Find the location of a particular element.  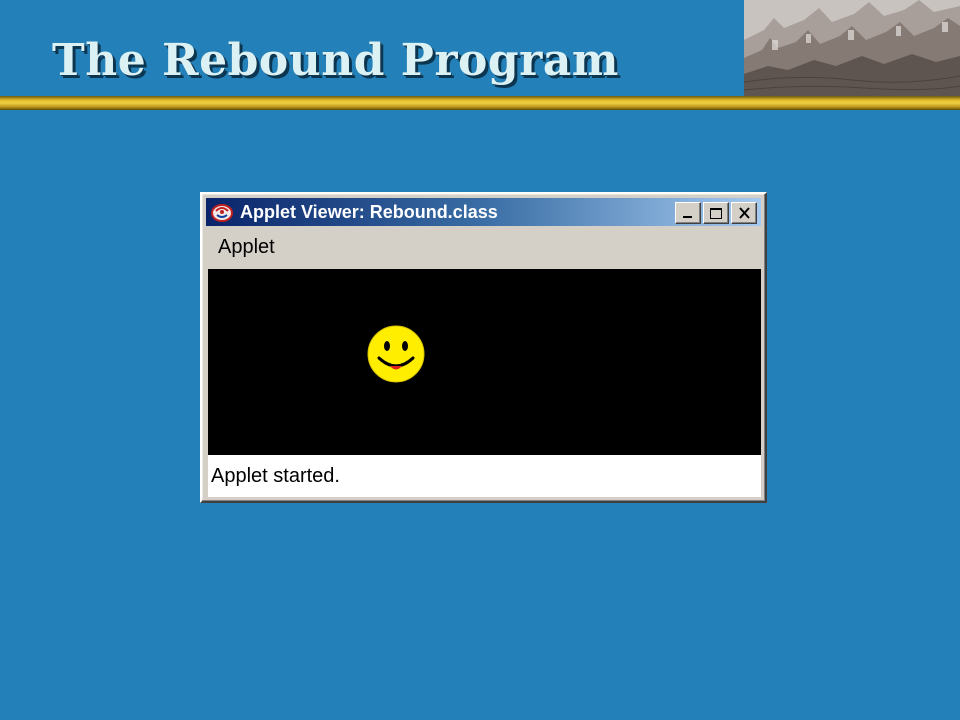

window-title: Applet Viewer: Rebound.class is located at coordinates (369, 212).